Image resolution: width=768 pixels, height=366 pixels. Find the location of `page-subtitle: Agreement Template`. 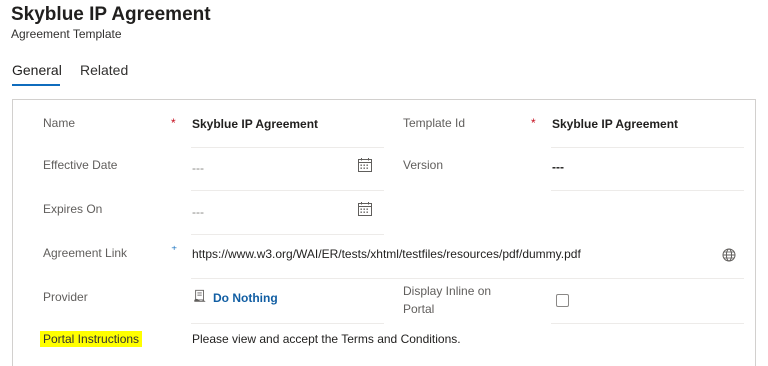

page-subtitle: Agreement Template is located at coordinates (66, 34).